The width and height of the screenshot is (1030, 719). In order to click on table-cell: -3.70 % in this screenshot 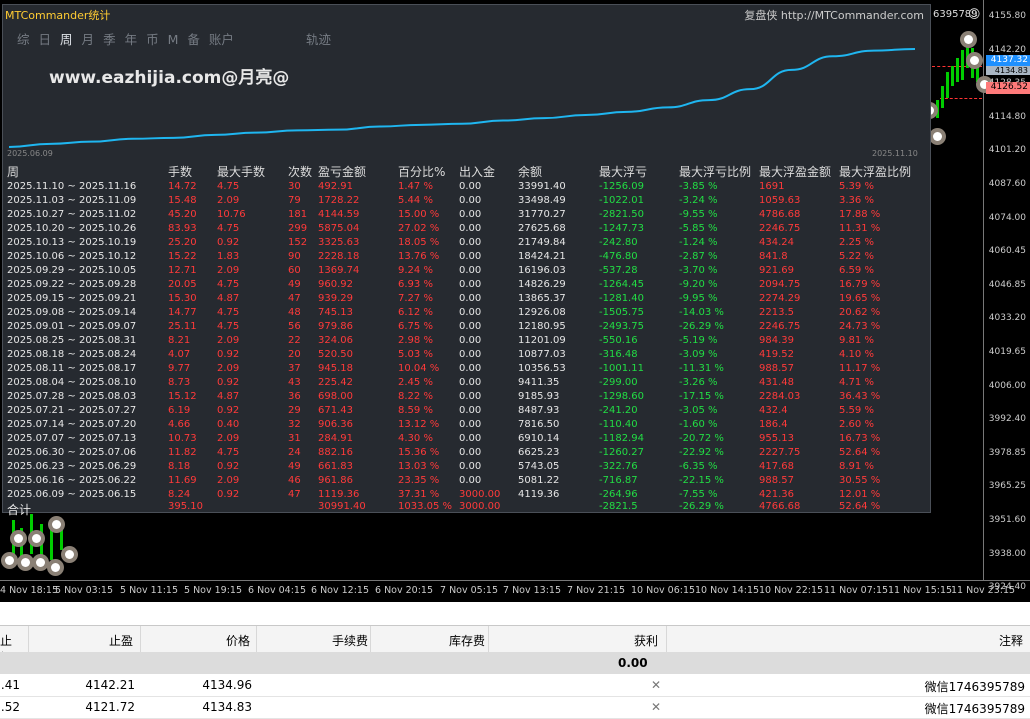, I will do `click(698, 270)`.